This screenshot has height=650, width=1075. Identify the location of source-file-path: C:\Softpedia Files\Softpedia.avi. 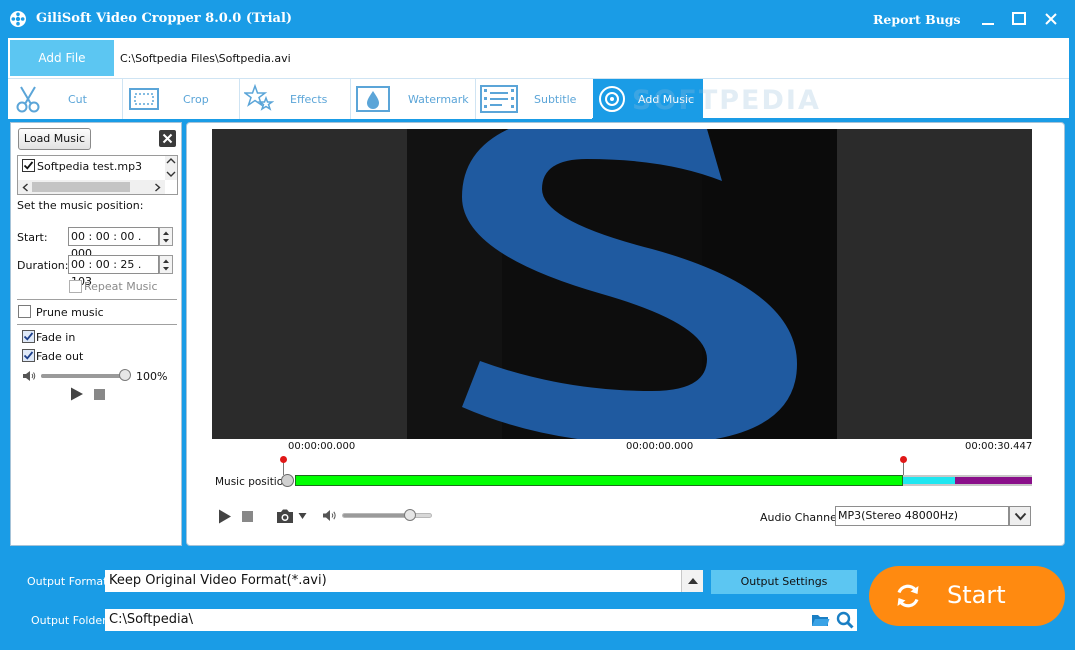
(205, 58).